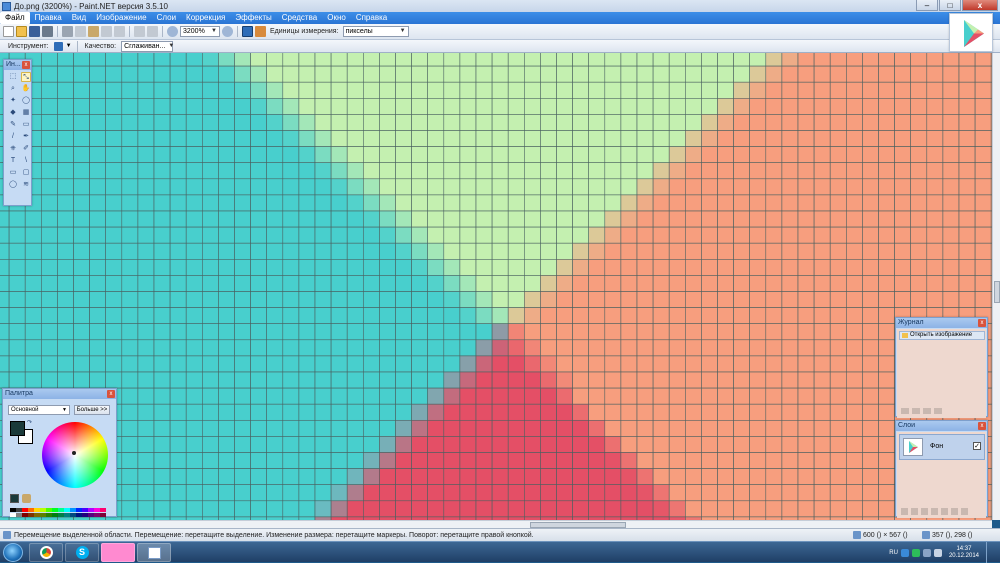 The image size is (1000, 563). Describe the element at coordinates (937, 552) in the screenshot. I see `volume-icon` at that location.